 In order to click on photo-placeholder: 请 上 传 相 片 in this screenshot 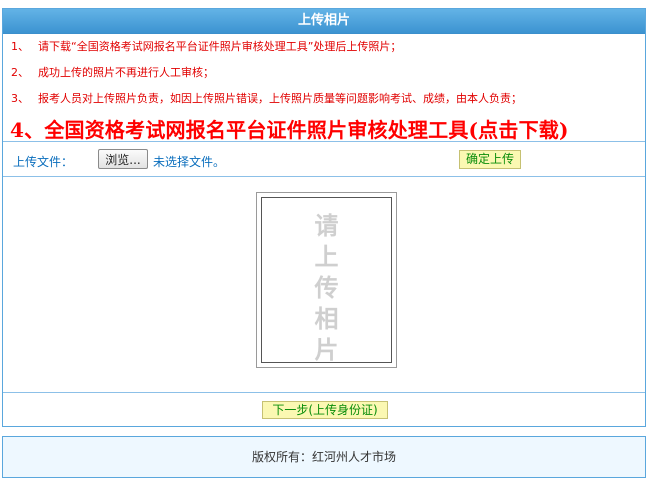, I will do `click(326, 280)`.